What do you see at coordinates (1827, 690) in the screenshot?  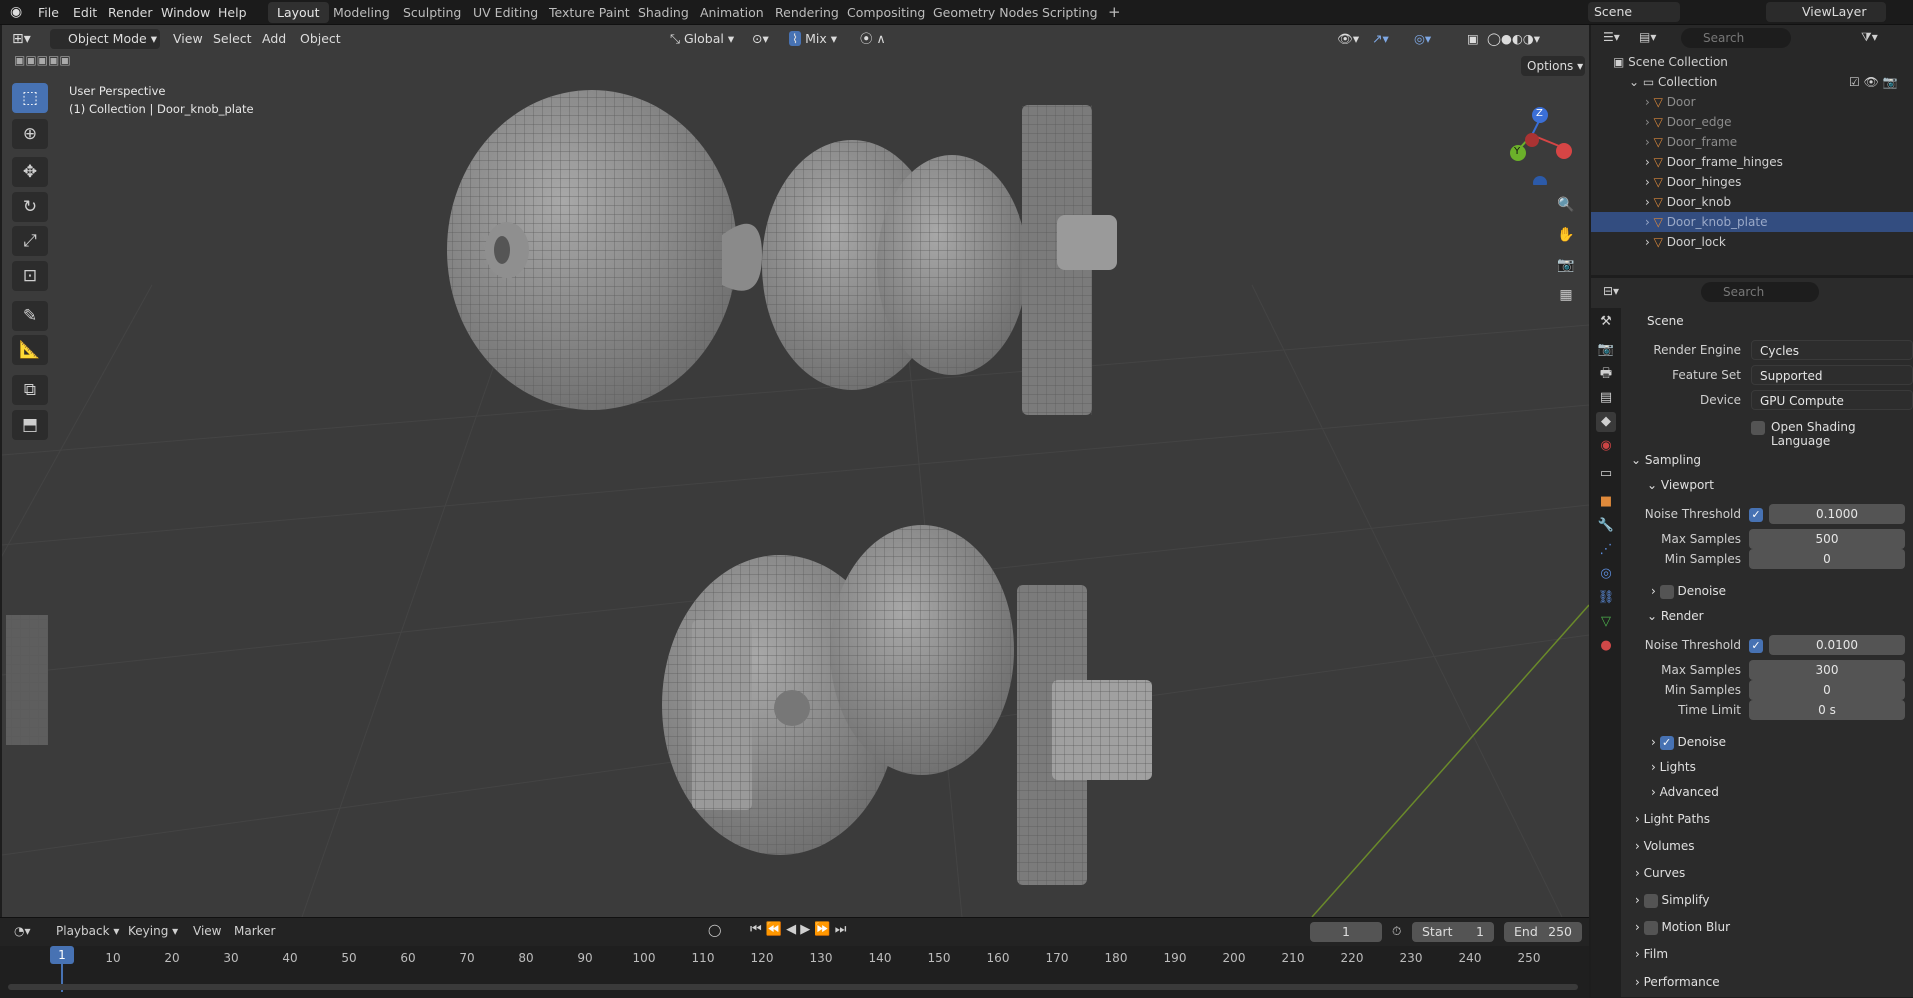 I see `r-min-field: 0` at bounding box center [1827, 690].